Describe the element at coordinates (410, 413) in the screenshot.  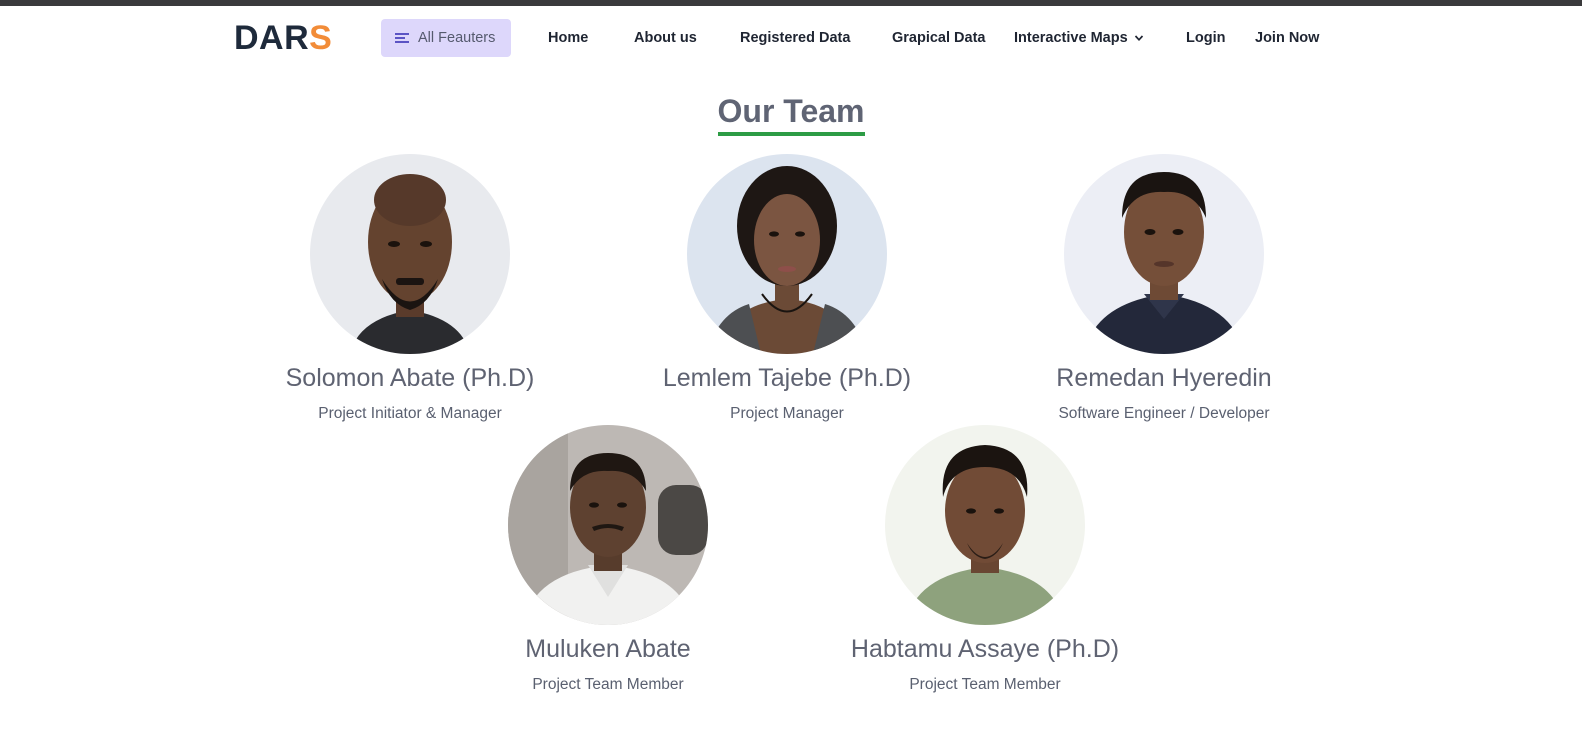
I see `member-role: Project Initiator & Manager` at that location.